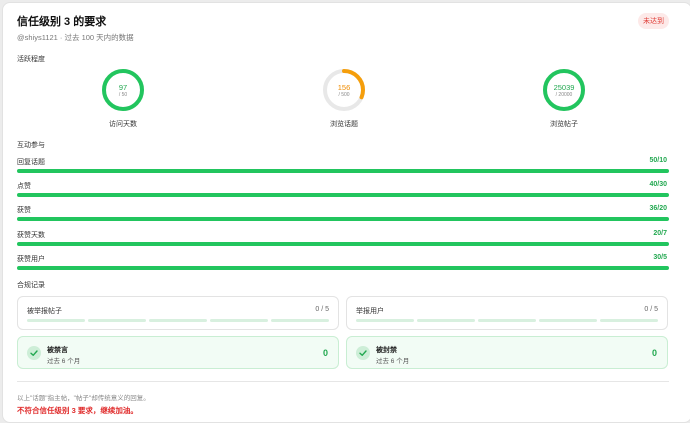  What do you see at coordinates (658, 184) in the screenshot?
I see `bar-value-likes-given: 40/30` at bounding box center [658, 184].